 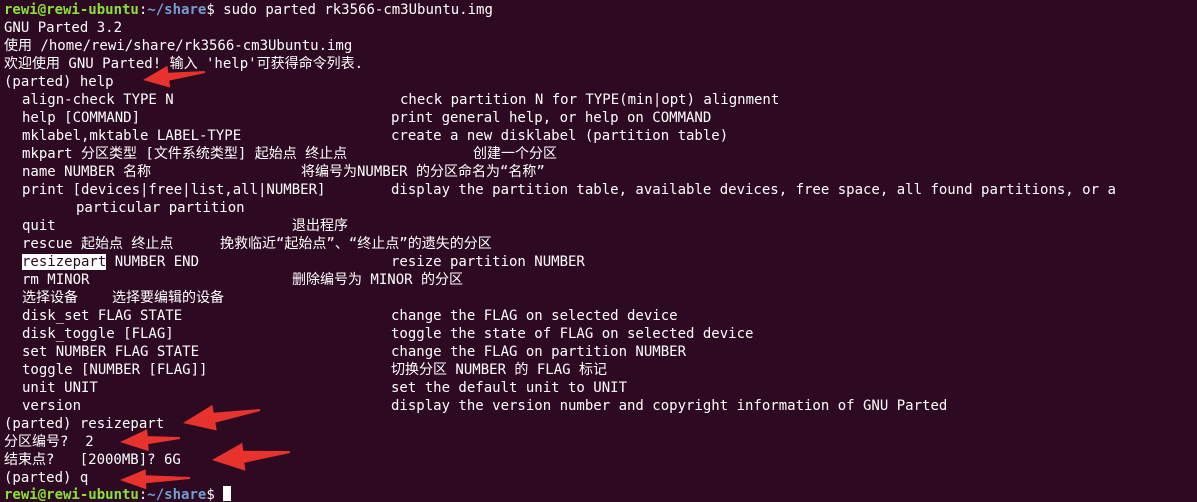 What do you see at coordinates (98, 334) in the screenshot?
I see `help-cmd-disk-toggle: disk_toggle [FLAG]` at bounding box center [98, 334].